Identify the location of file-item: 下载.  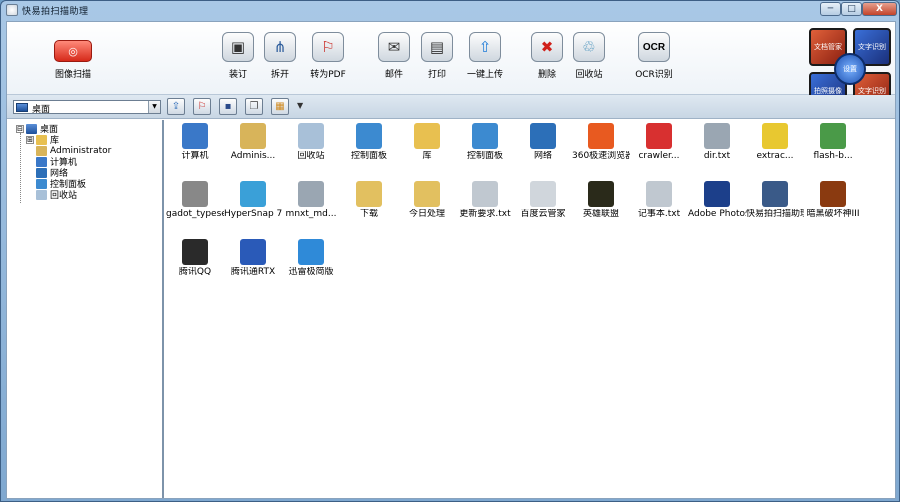
(369, 200).